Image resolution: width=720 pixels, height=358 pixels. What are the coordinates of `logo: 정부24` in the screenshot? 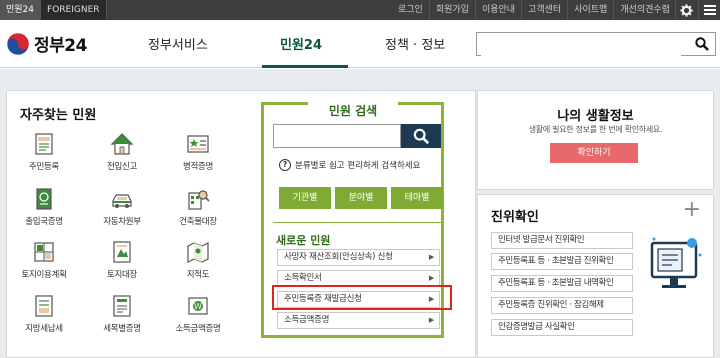 It's located at (46, 43).